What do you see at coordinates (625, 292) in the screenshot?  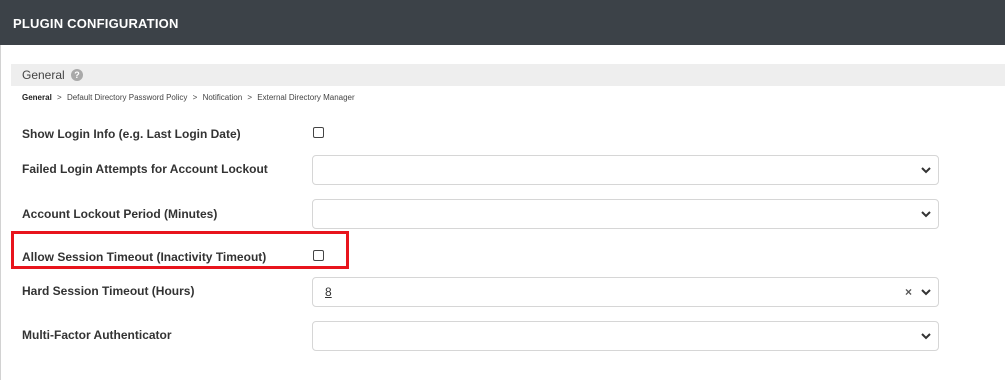 I see `hard-session-timeout-select: 8 ×` at bounding box center [625, 292].